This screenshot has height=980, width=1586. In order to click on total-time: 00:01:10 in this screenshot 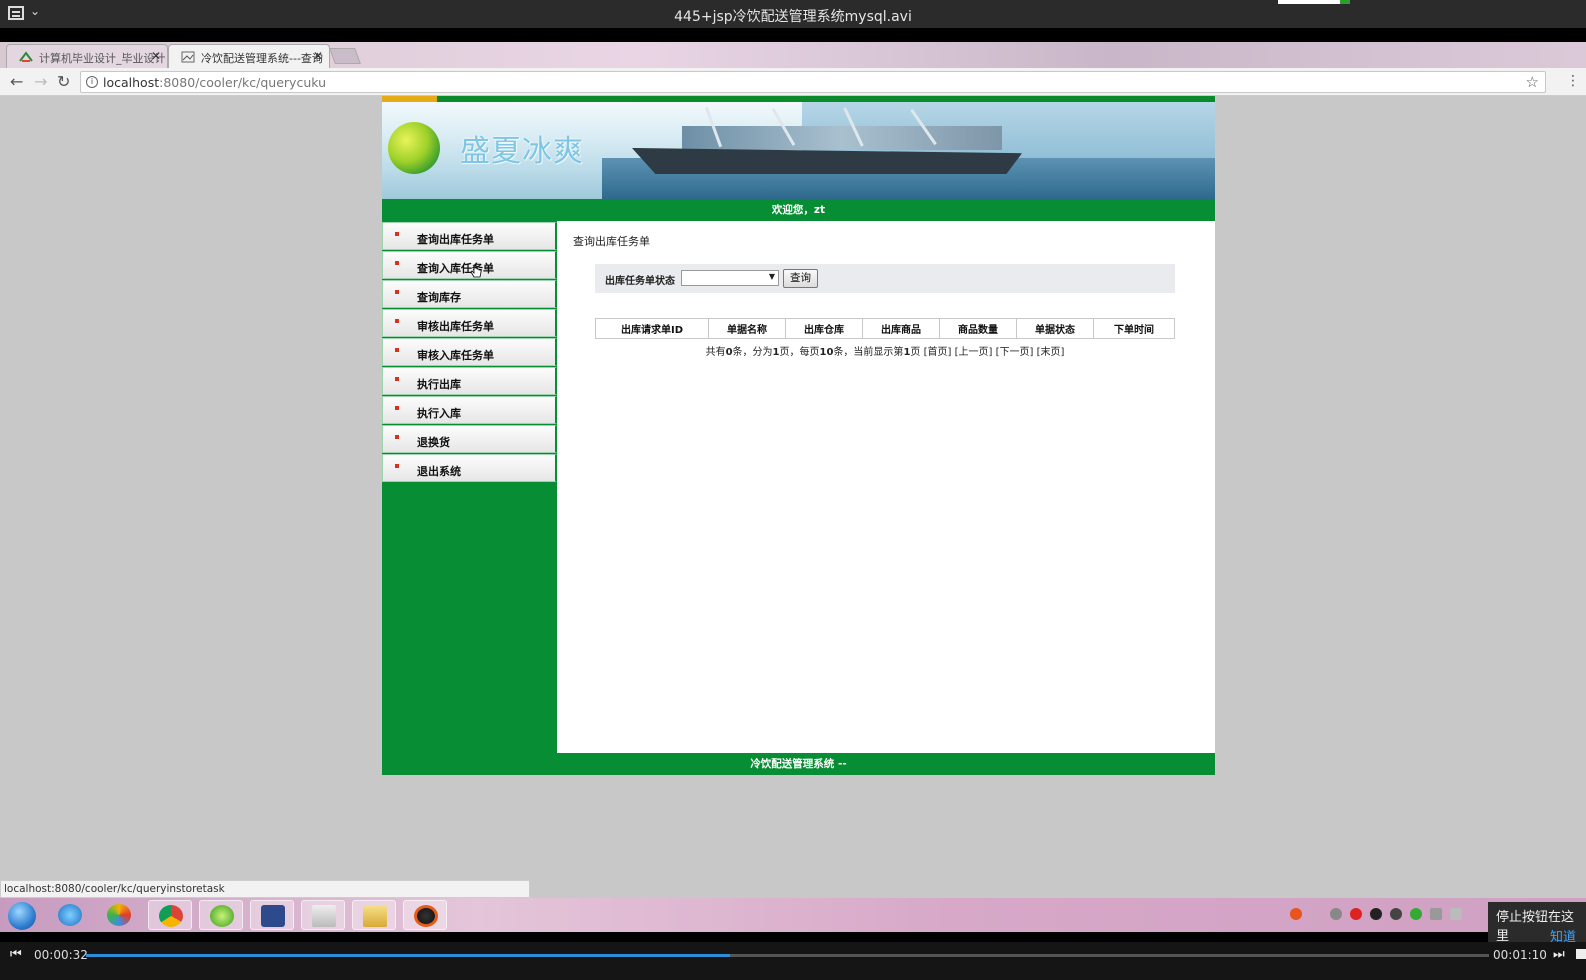, I will do `click(1520, 955)`.